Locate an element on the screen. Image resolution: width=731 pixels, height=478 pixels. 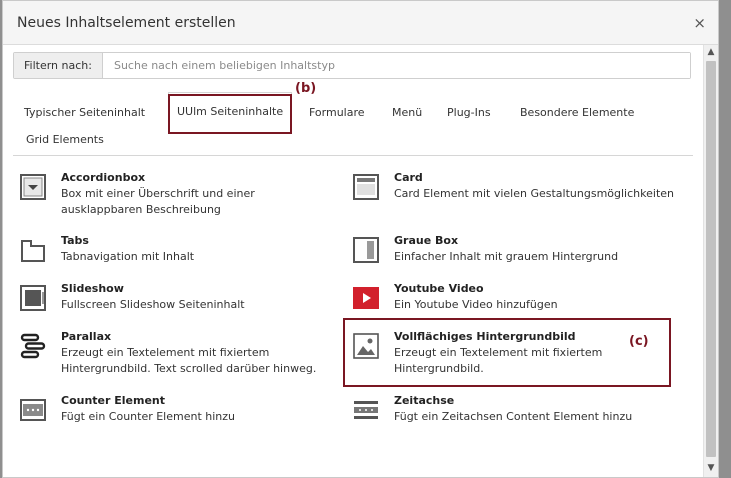
item-title: Parallax is located at coordinates (86, 336).